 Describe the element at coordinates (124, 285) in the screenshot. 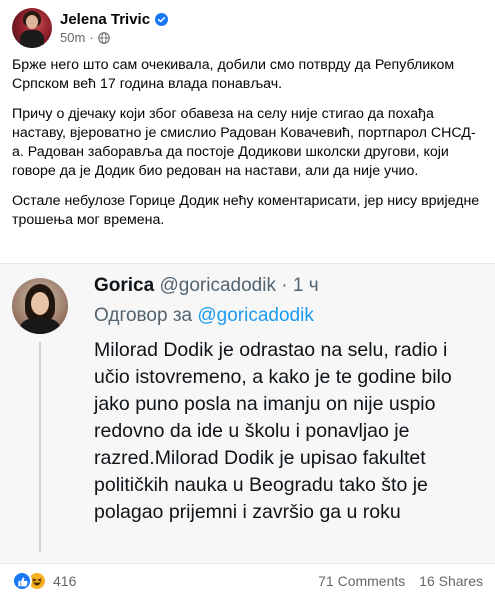

I see `tweet-author-name: Gorica` at that location.